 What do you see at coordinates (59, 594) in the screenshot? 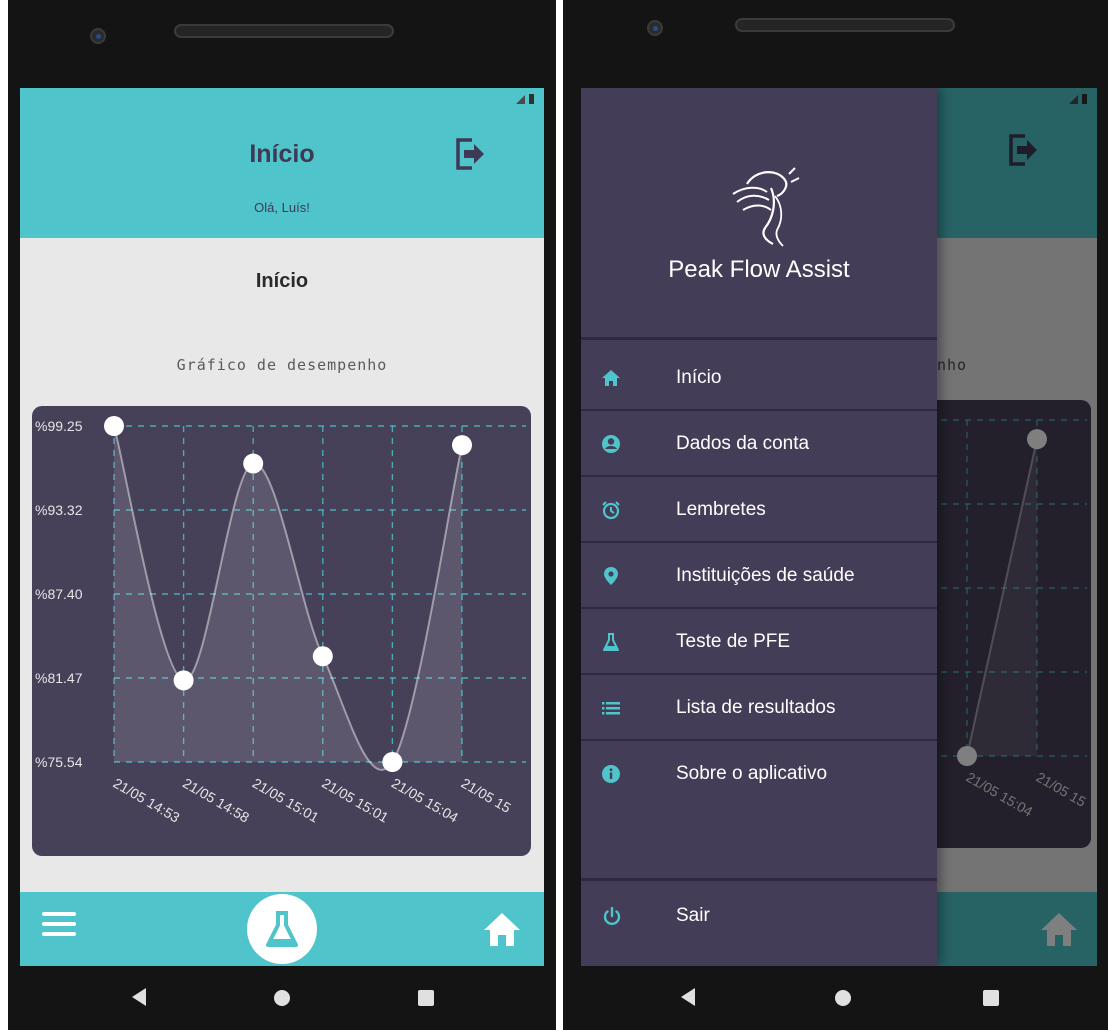
I see `y-tick-label: %87.40` at bounding box center [59, 594].